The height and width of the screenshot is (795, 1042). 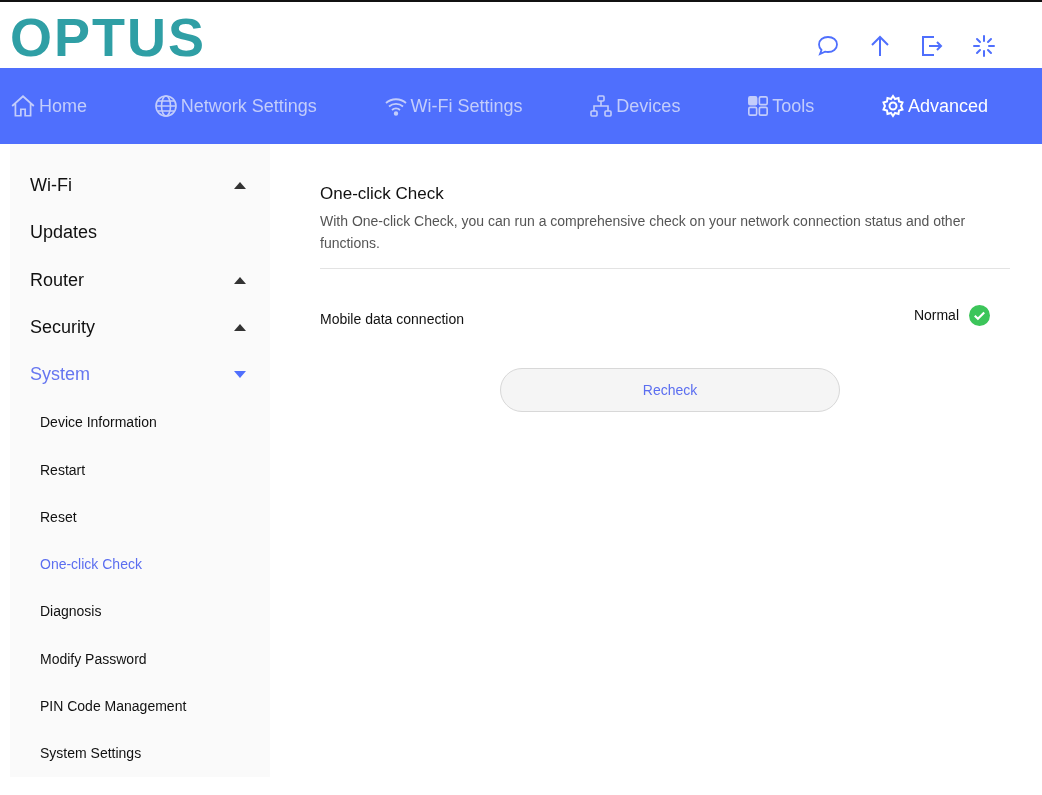 I want to click on logout-icon, so click(x=932, y=46).